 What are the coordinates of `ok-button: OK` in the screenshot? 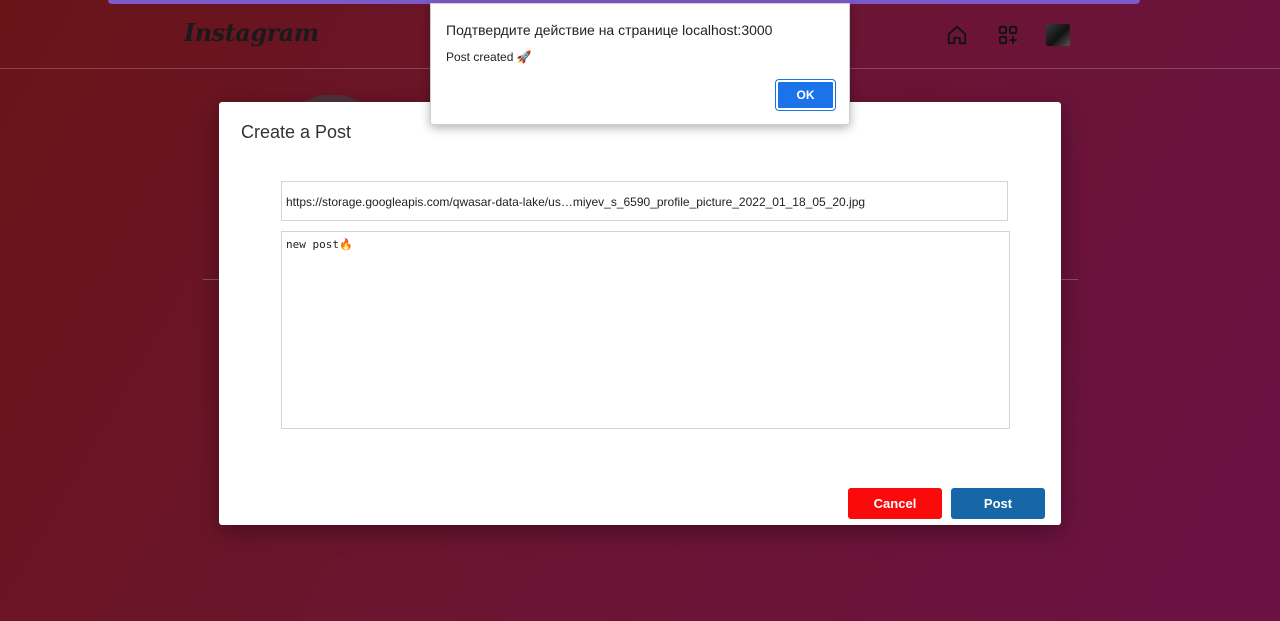 It's located at (805, 95).